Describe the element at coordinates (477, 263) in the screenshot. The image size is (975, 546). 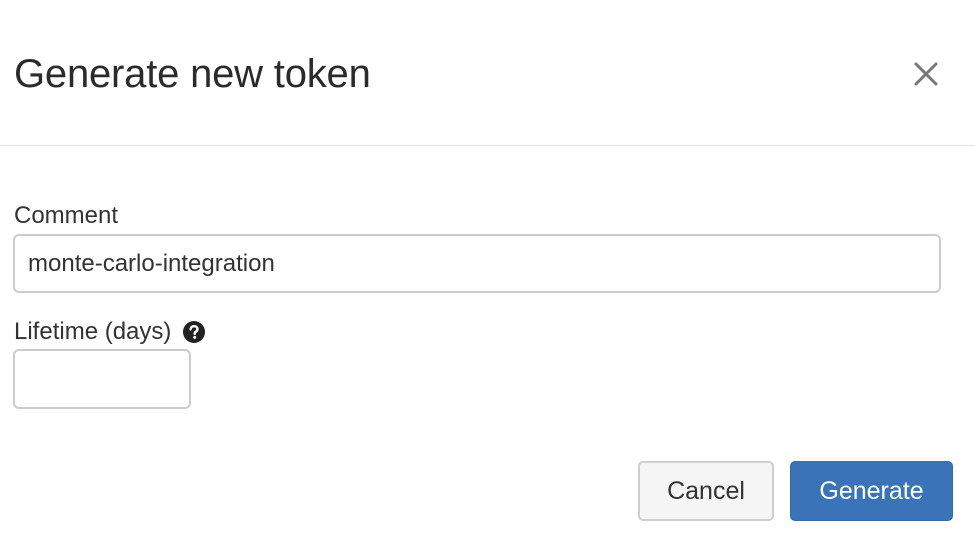
I see `comment-input` at that location.